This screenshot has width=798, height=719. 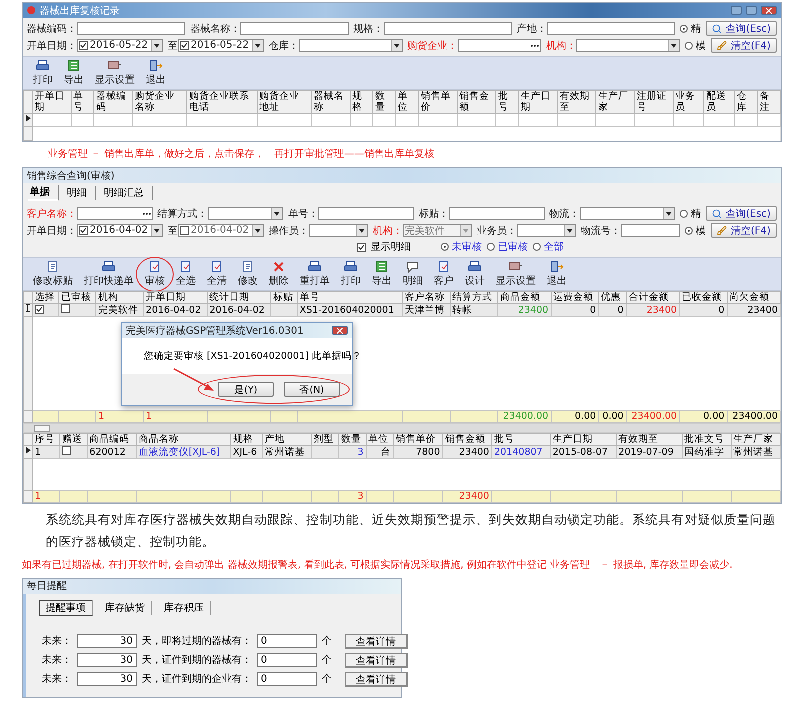 What do you see at coordinates (279, 274) in the screenshot?
I see `toolbar-button: 删除` at bounding box center [279, 274].